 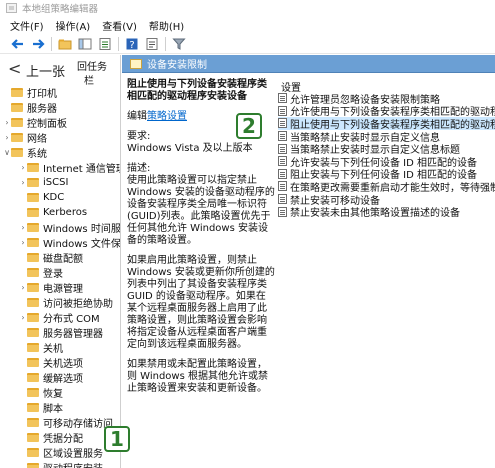 What do you see at coordinates (82, 169) in the screenshot?
I see `tree-item-label: Internet 通信管理` at bounding box center [82, 169].